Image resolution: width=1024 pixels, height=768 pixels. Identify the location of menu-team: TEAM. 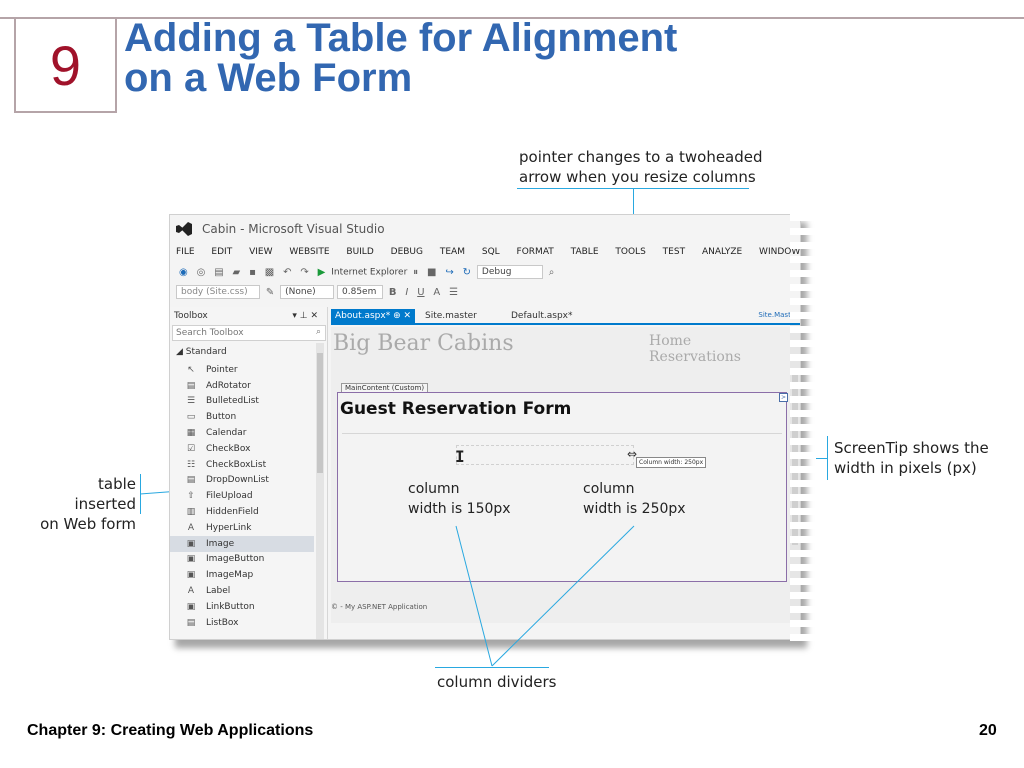
(452, 252).